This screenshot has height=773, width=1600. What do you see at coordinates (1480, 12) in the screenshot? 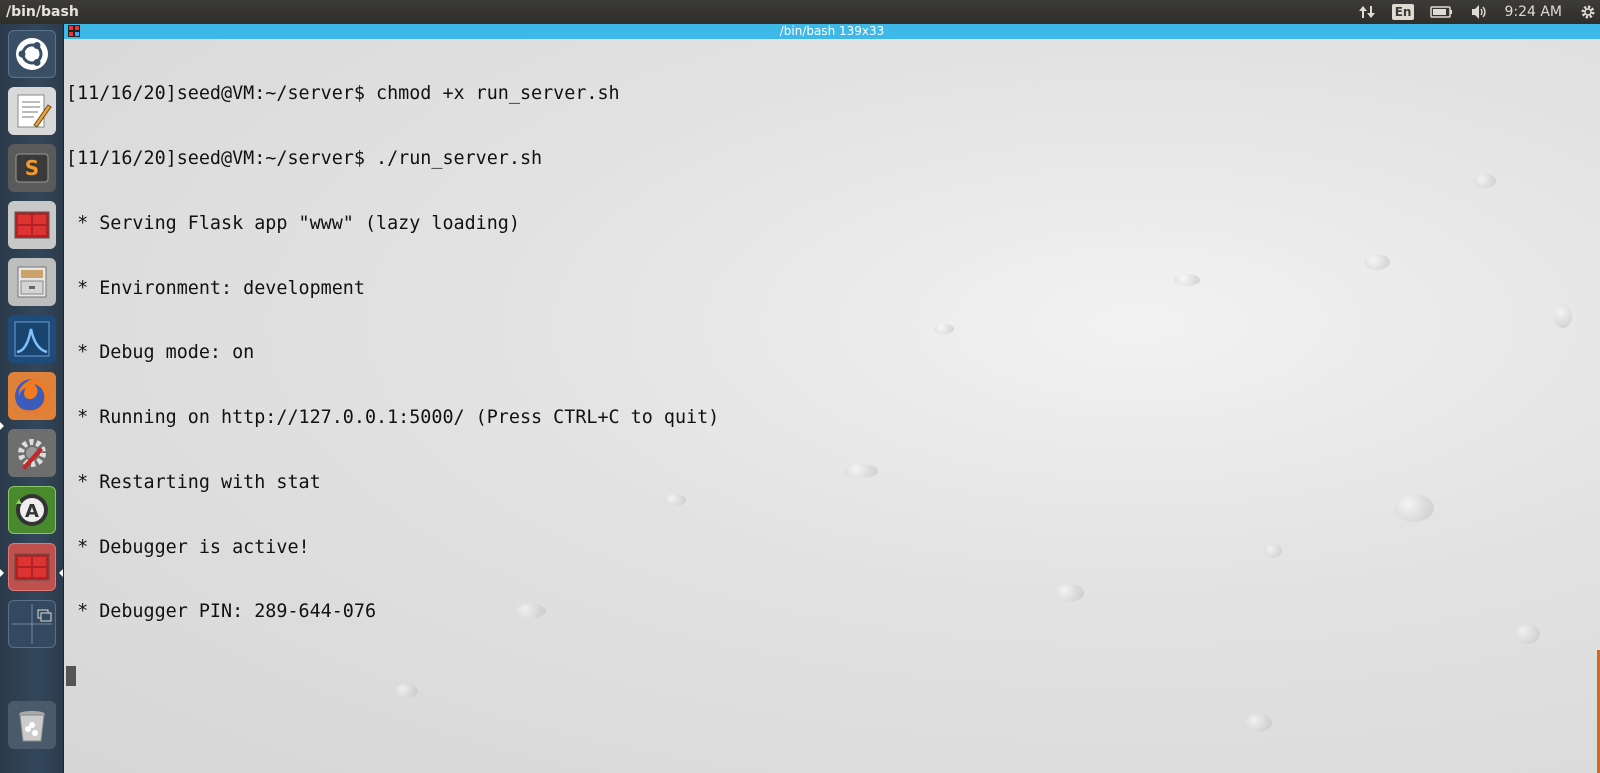
I see `volume-icon` at bounding box center [1480, 12].